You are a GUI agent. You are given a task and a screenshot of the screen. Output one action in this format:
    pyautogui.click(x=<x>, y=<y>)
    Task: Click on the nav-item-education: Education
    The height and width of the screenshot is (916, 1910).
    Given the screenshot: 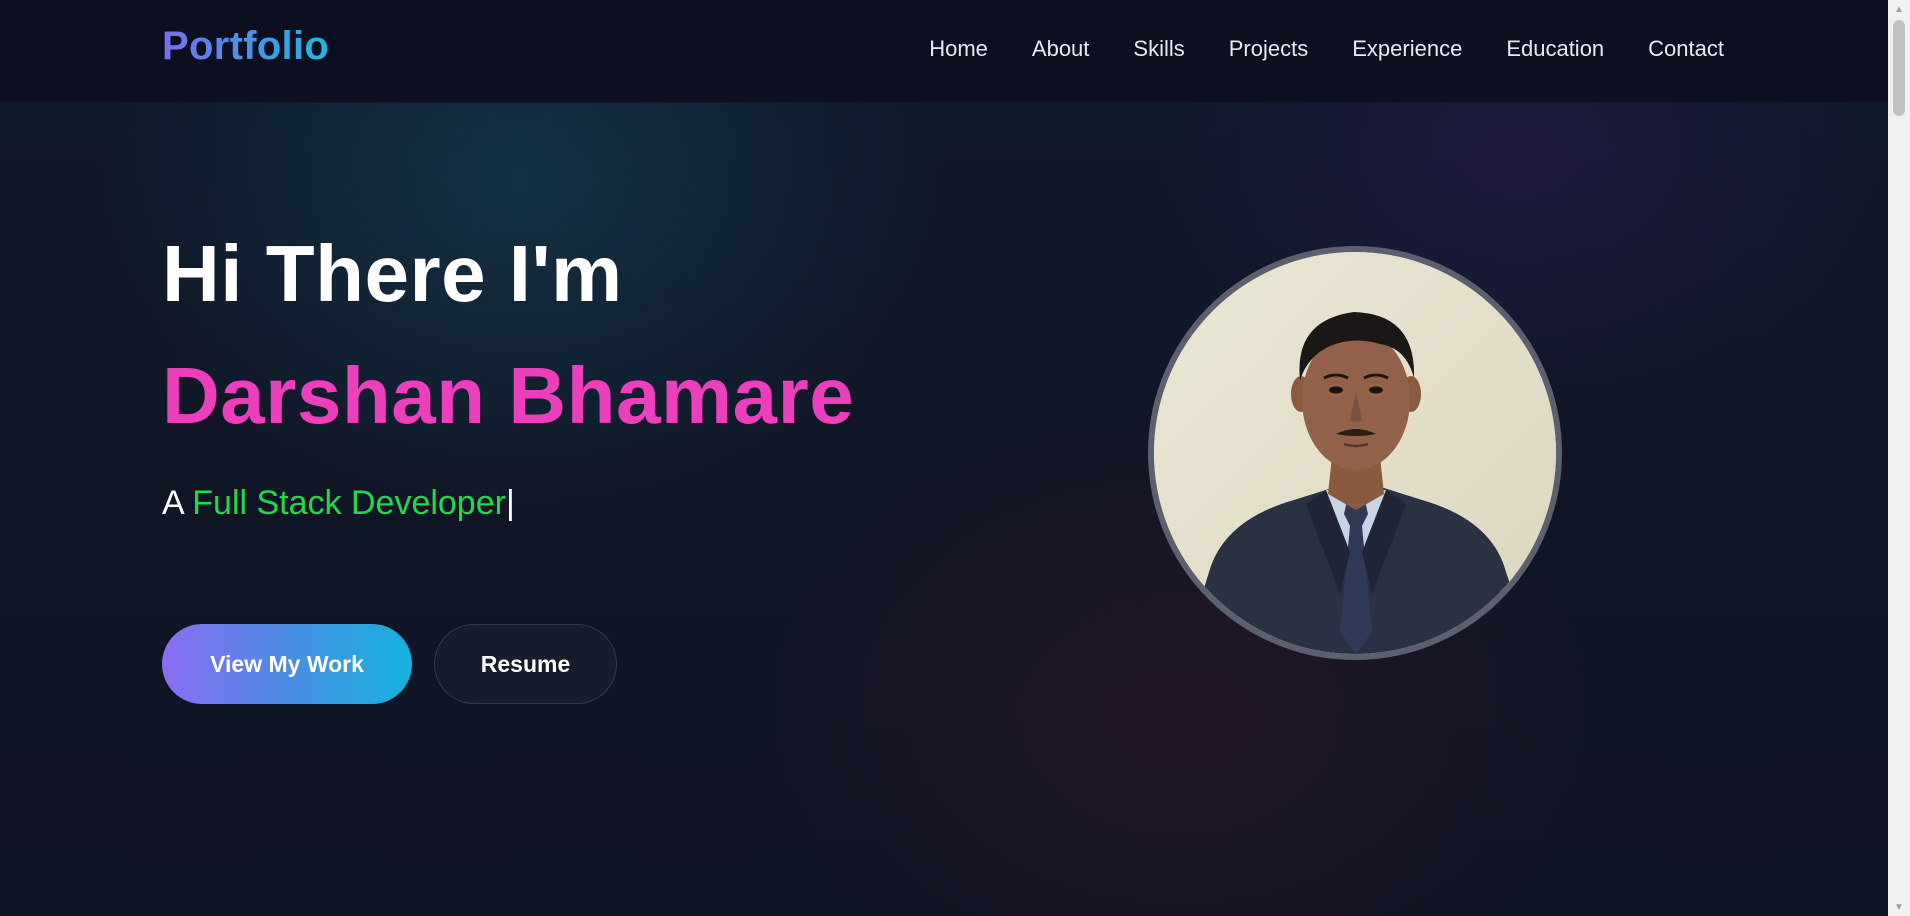 What is the action you would take?
    pyautogui.click(x=1555, y=49)
    